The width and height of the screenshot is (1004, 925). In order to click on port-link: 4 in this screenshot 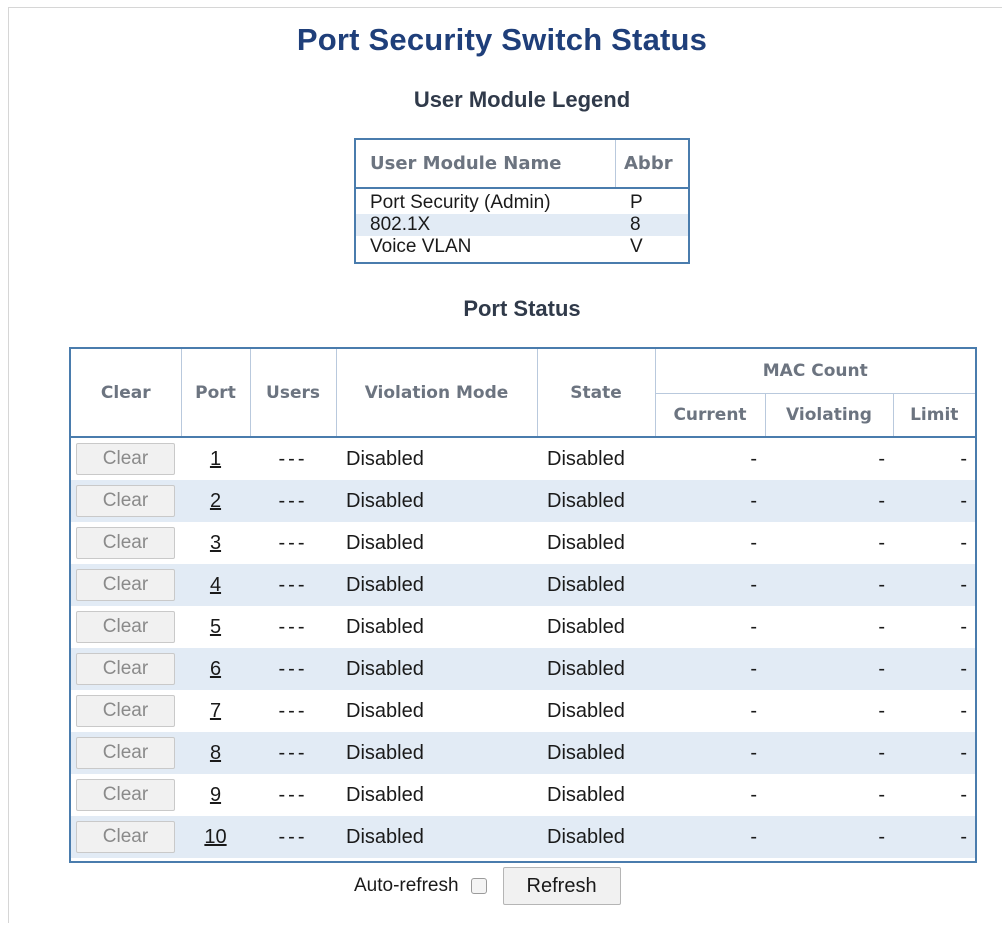, I will do `click(215, 585)`.